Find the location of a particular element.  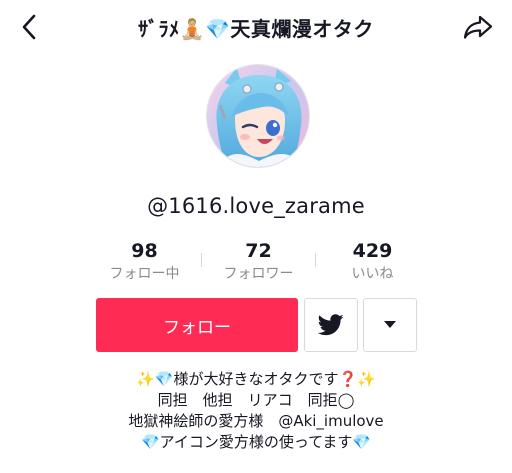

caret-down-icon is located at coordinates (390, 324).